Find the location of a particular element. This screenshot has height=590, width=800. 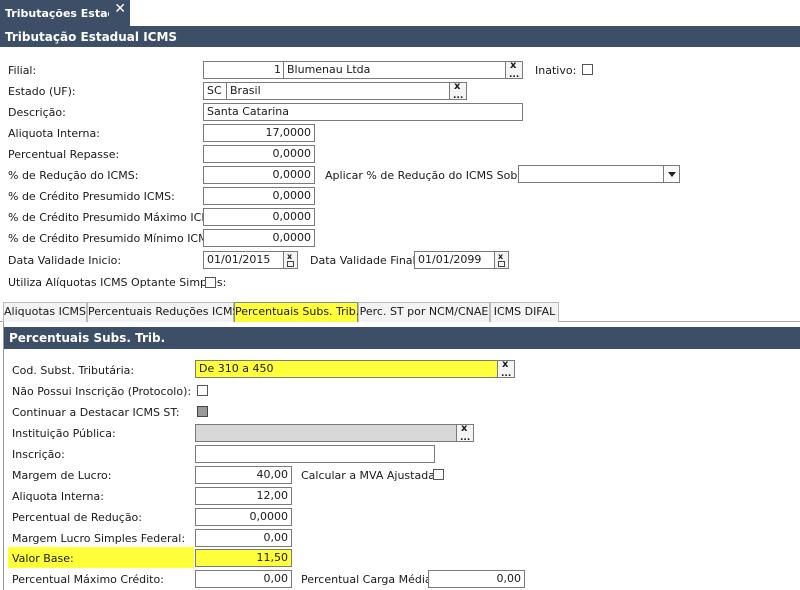

continuar-destacar-label: Continuar a Destacar ICMS ST: is located at coordinates (96, 412).